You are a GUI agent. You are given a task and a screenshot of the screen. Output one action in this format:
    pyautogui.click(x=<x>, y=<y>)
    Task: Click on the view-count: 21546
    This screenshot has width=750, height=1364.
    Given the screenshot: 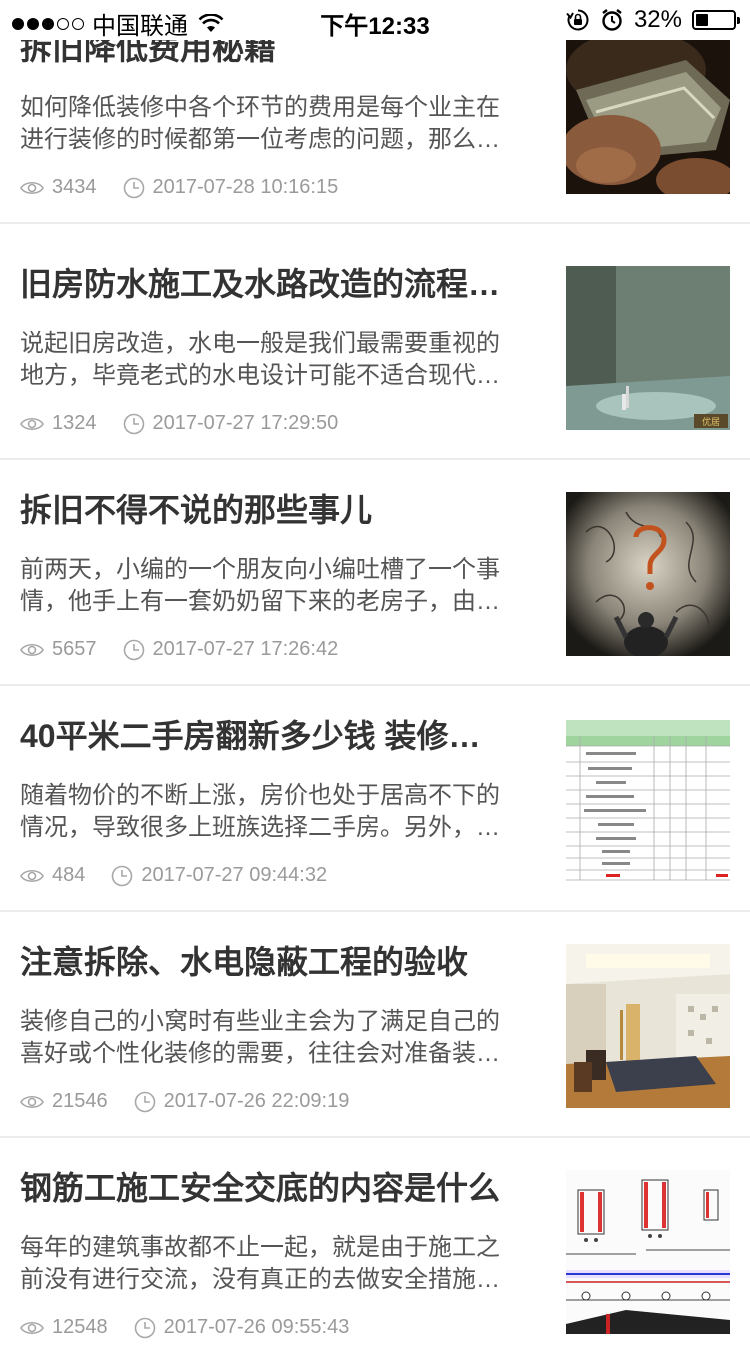 What is the action you would take?
    pyautogui.click(x=80, y=1101)
    